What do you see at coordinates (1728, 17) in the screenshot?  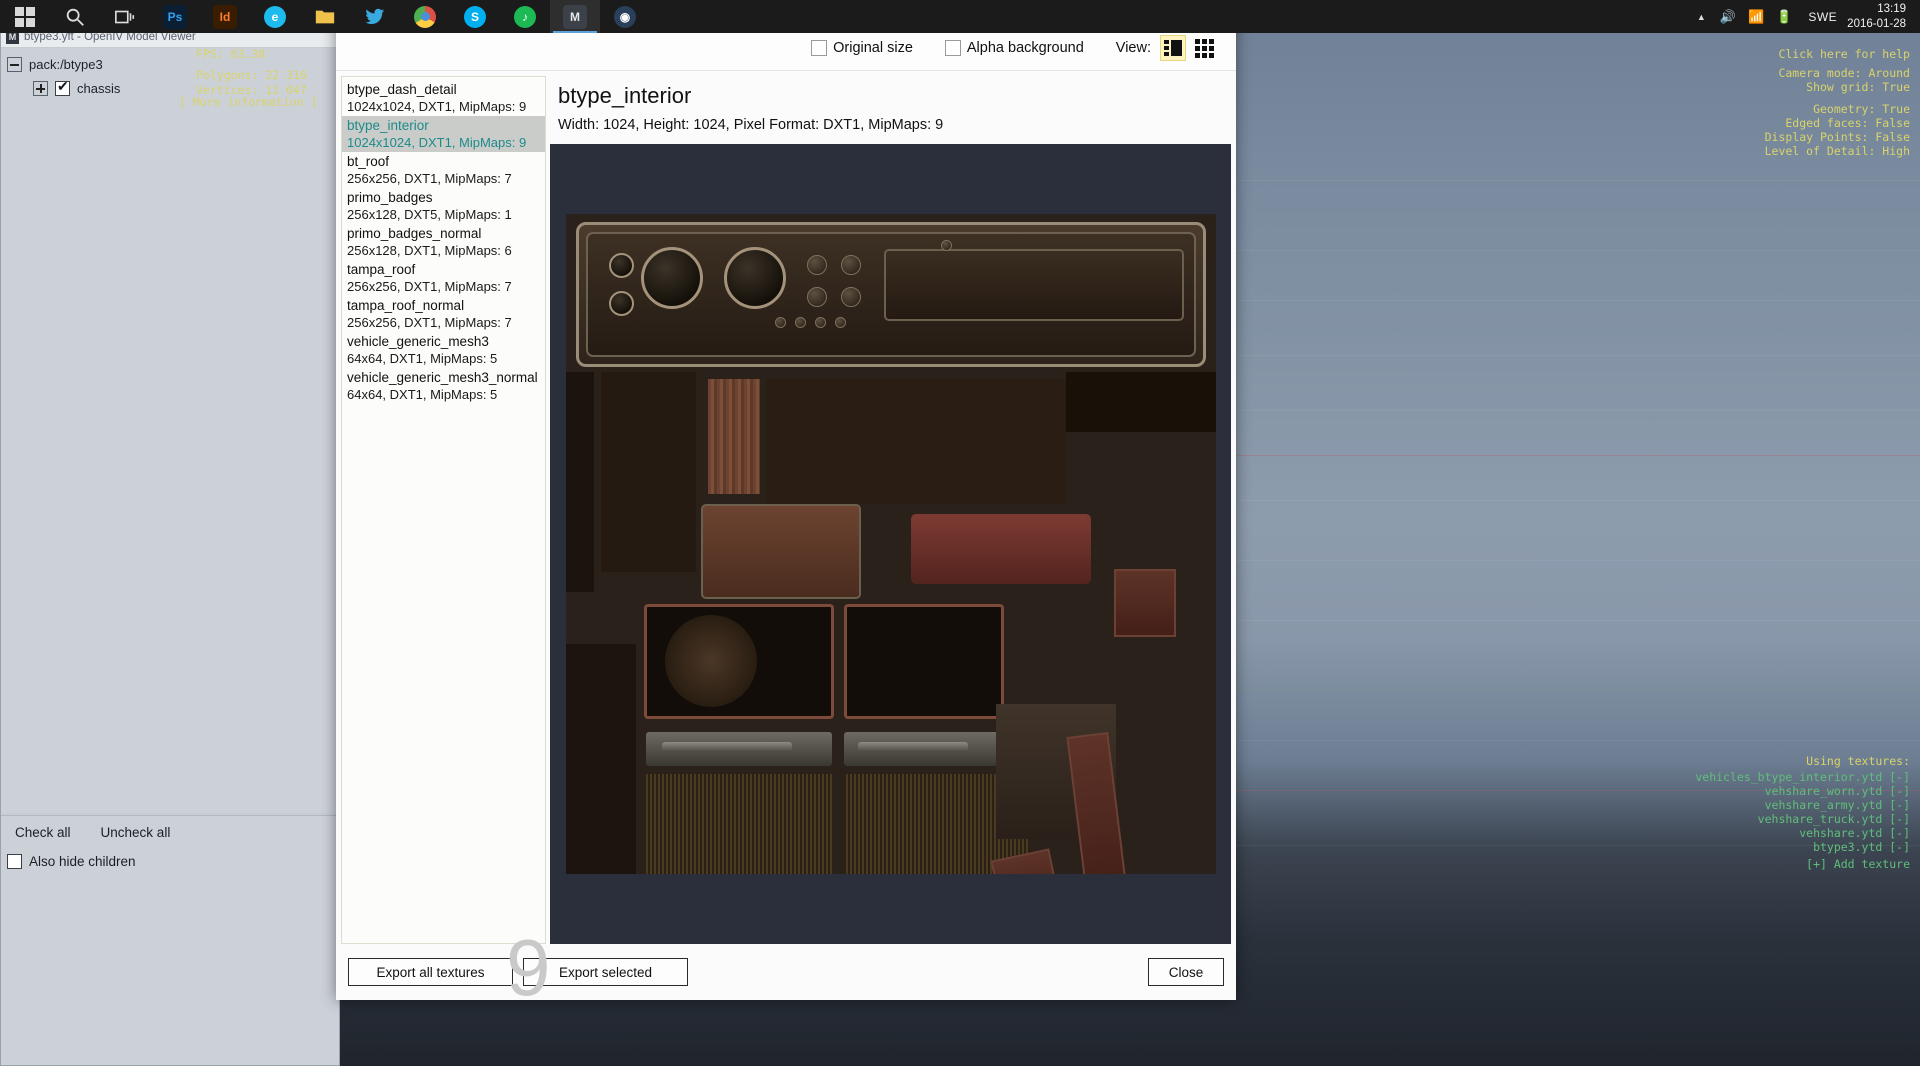 I see `volume-icon: 🔊` at bounding box center [1728, 17].